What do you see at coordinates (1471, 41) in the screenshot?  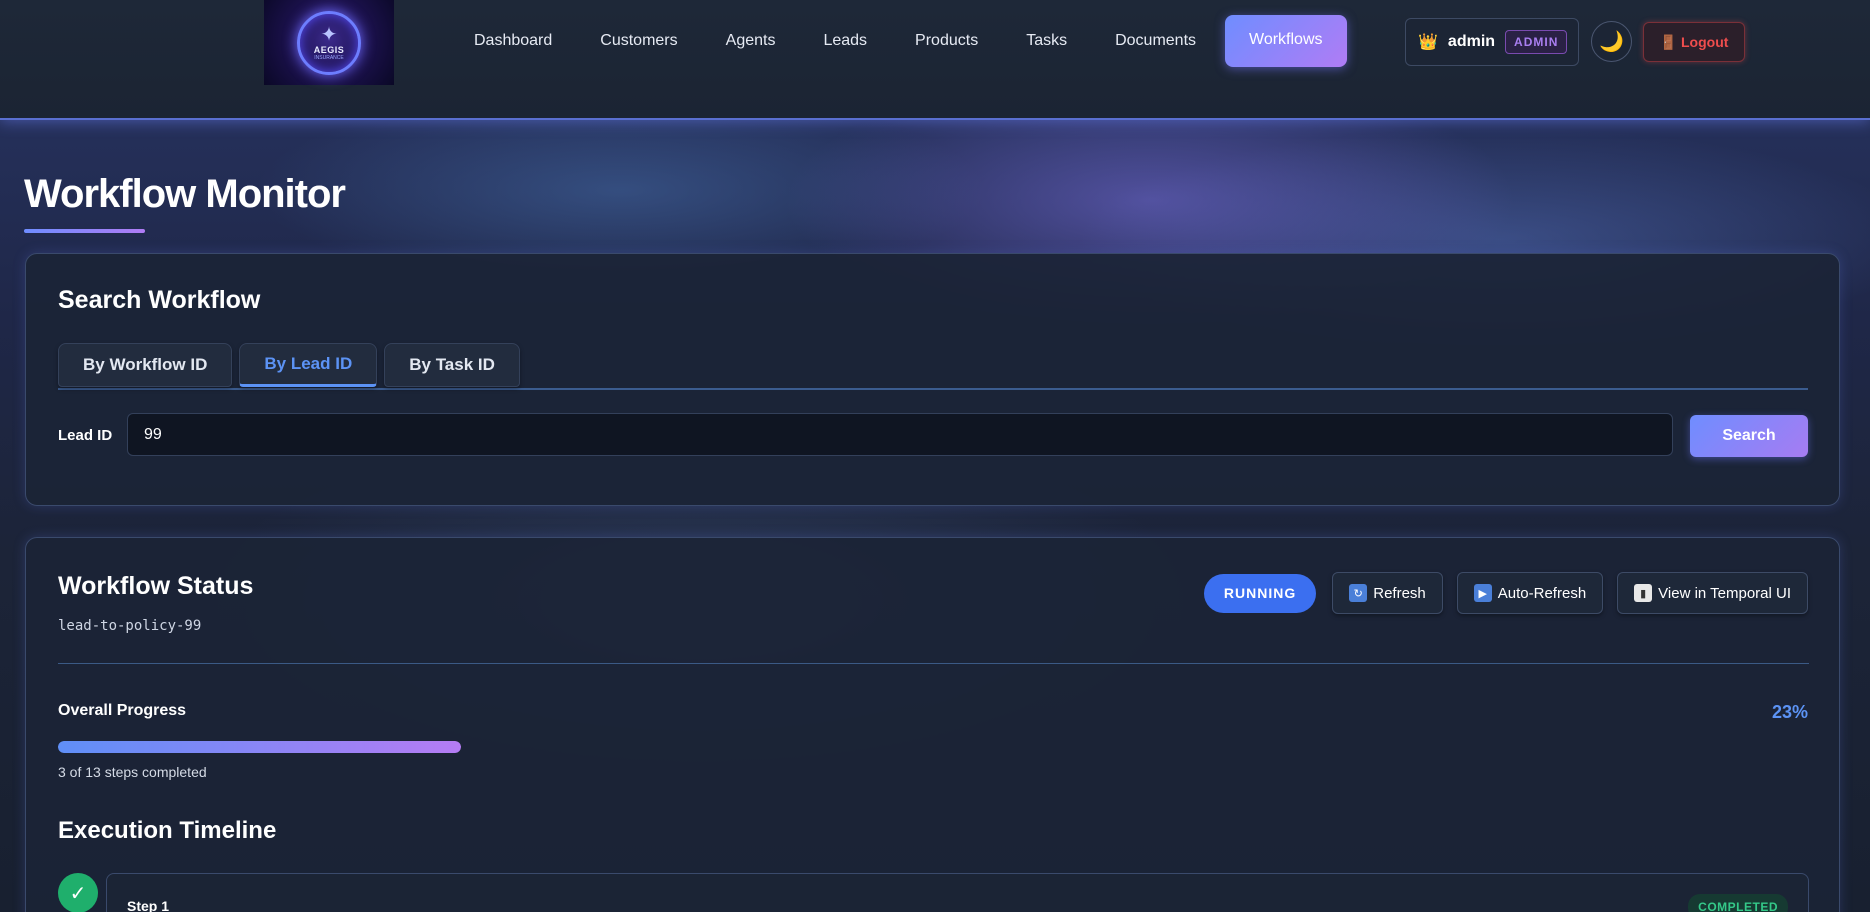 I see `username: admin` at bounding box center [1471, 41].